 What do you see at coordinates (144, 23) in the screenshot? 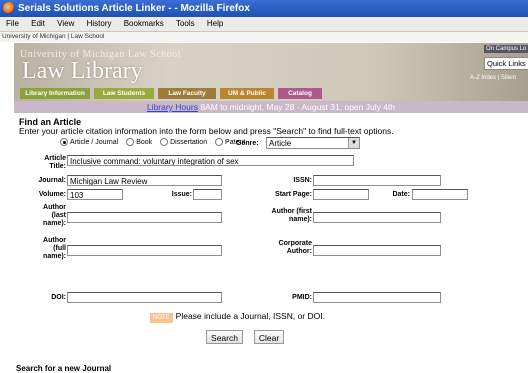
I see `menu-bookmarks: Bookmarks` at bounding box center [144, 23].